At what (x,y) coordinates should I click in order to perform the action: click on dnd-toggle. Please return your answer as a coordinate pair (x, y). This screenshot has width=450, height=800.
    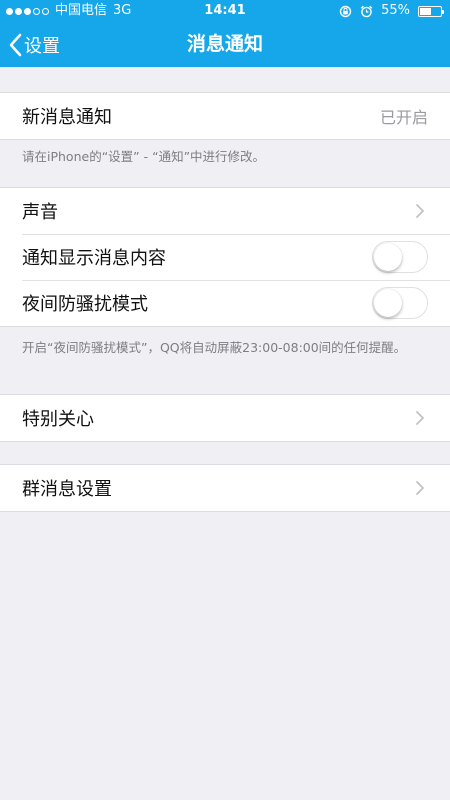
    Looking at the image, I should click on (400, 303).